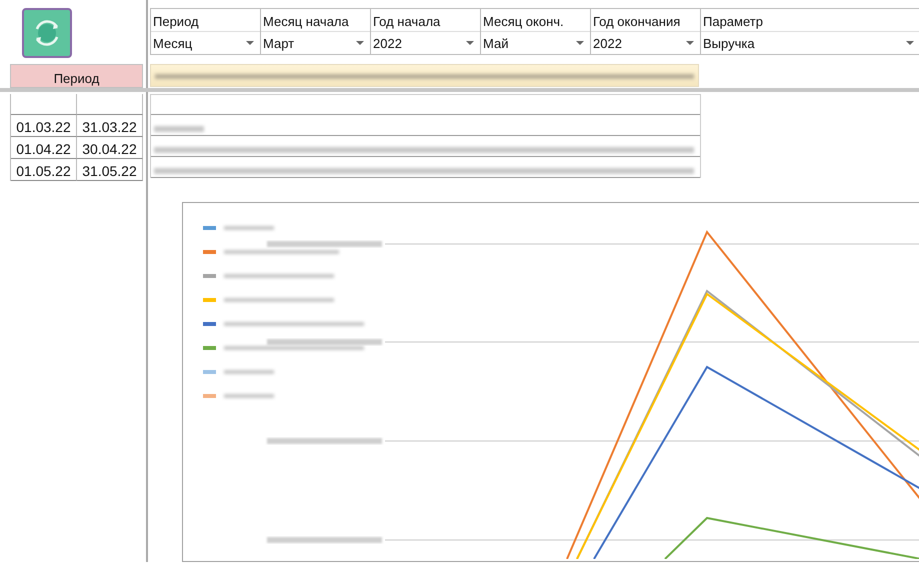  I want to click on filter-label: Месяц начала, so click(315, 20).